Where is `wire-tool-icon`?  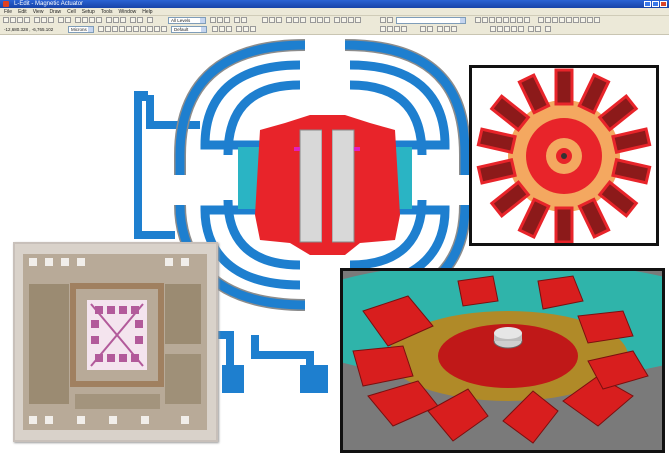 wire-tool-icon is located at coordinates (122, 29).